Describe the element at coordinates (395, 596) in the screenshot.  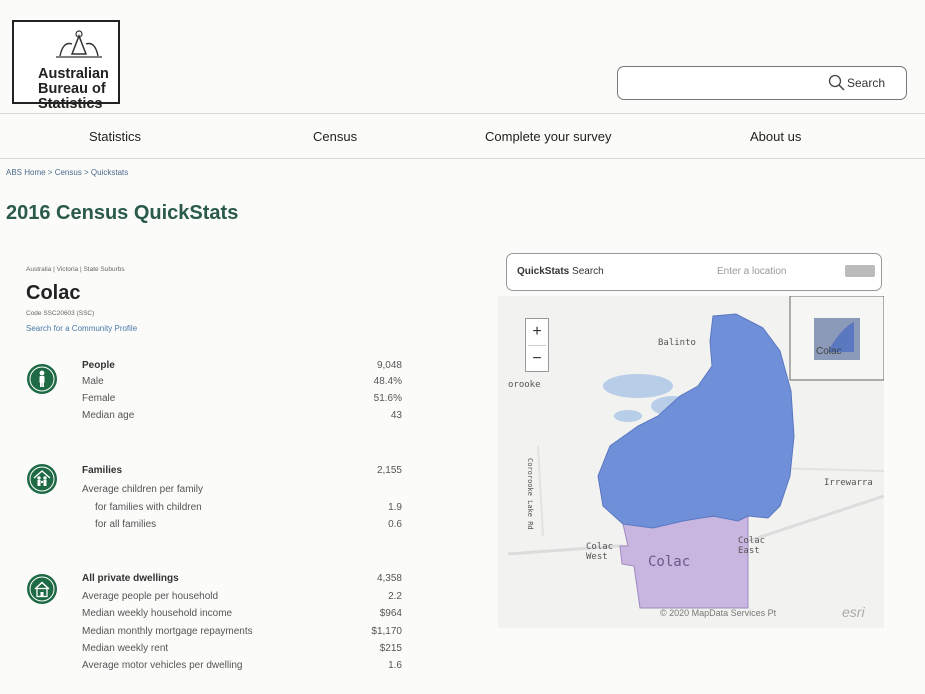
I see `stat-avg-people-value: 2.2` at that location.